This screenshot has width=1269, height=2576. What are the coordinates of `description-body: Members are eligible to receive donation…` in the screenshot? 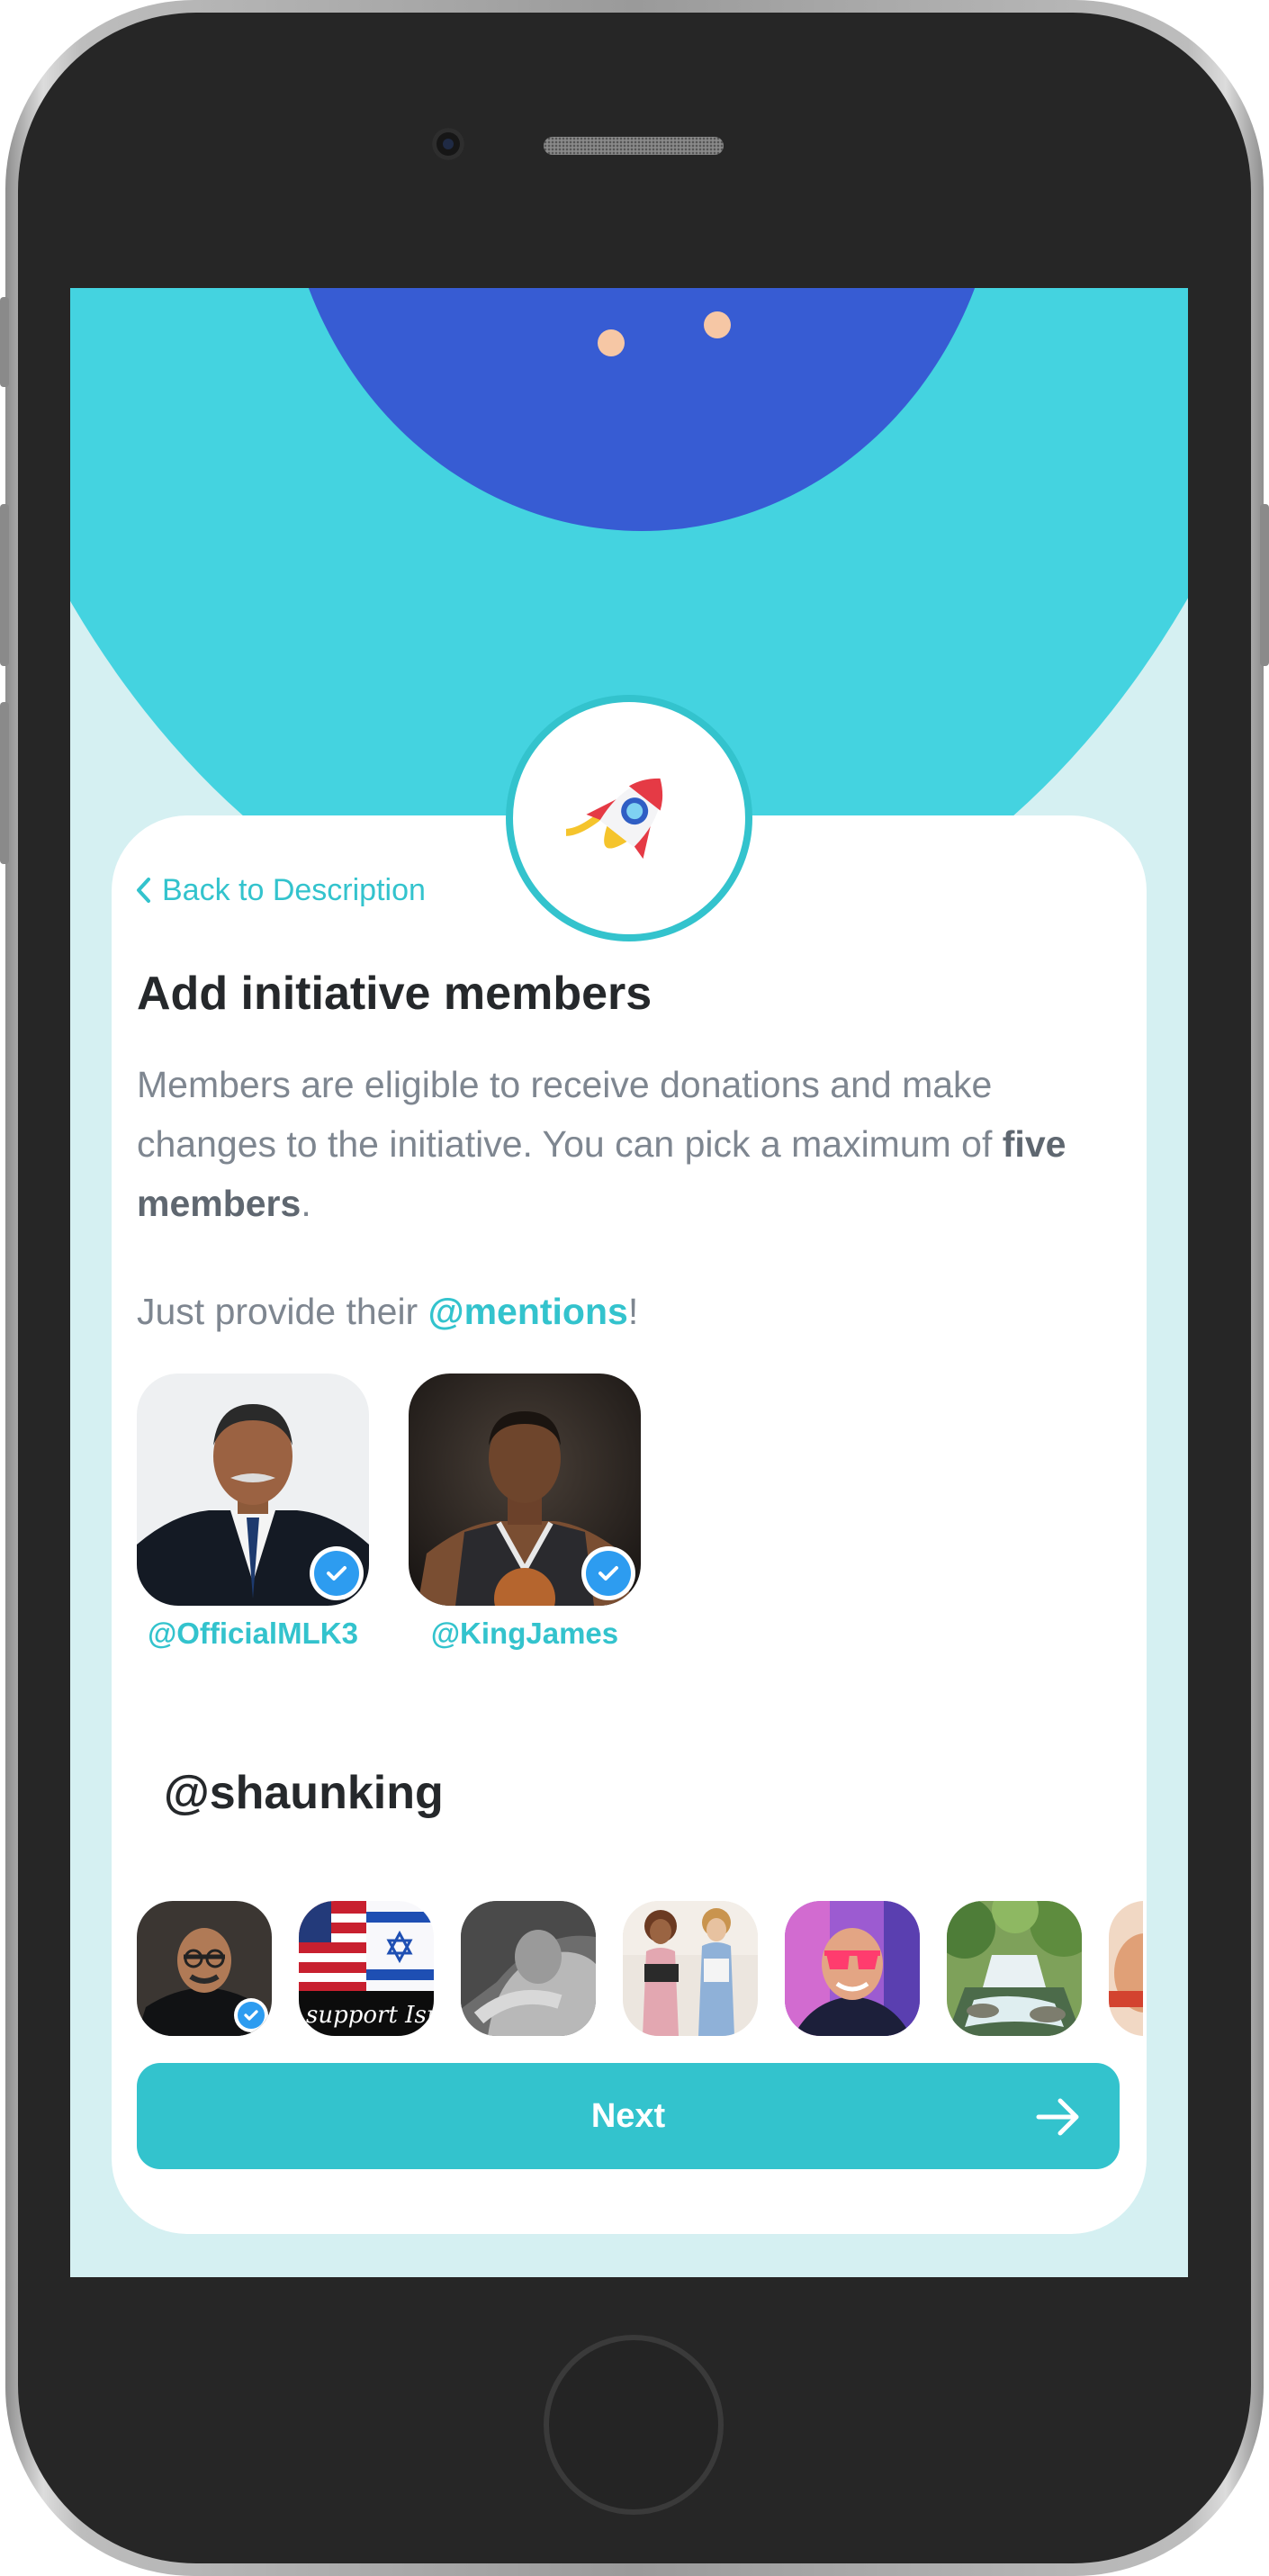 It's located at (565, 1114).